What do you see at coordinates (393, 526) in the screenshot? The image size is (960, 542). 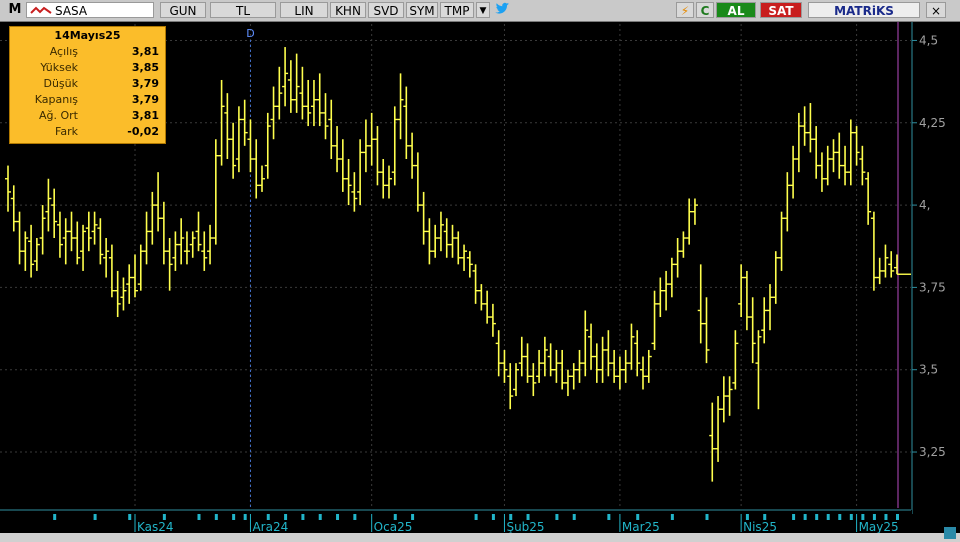 I see `month-label: Oca25` at bounding box center [393, 526].